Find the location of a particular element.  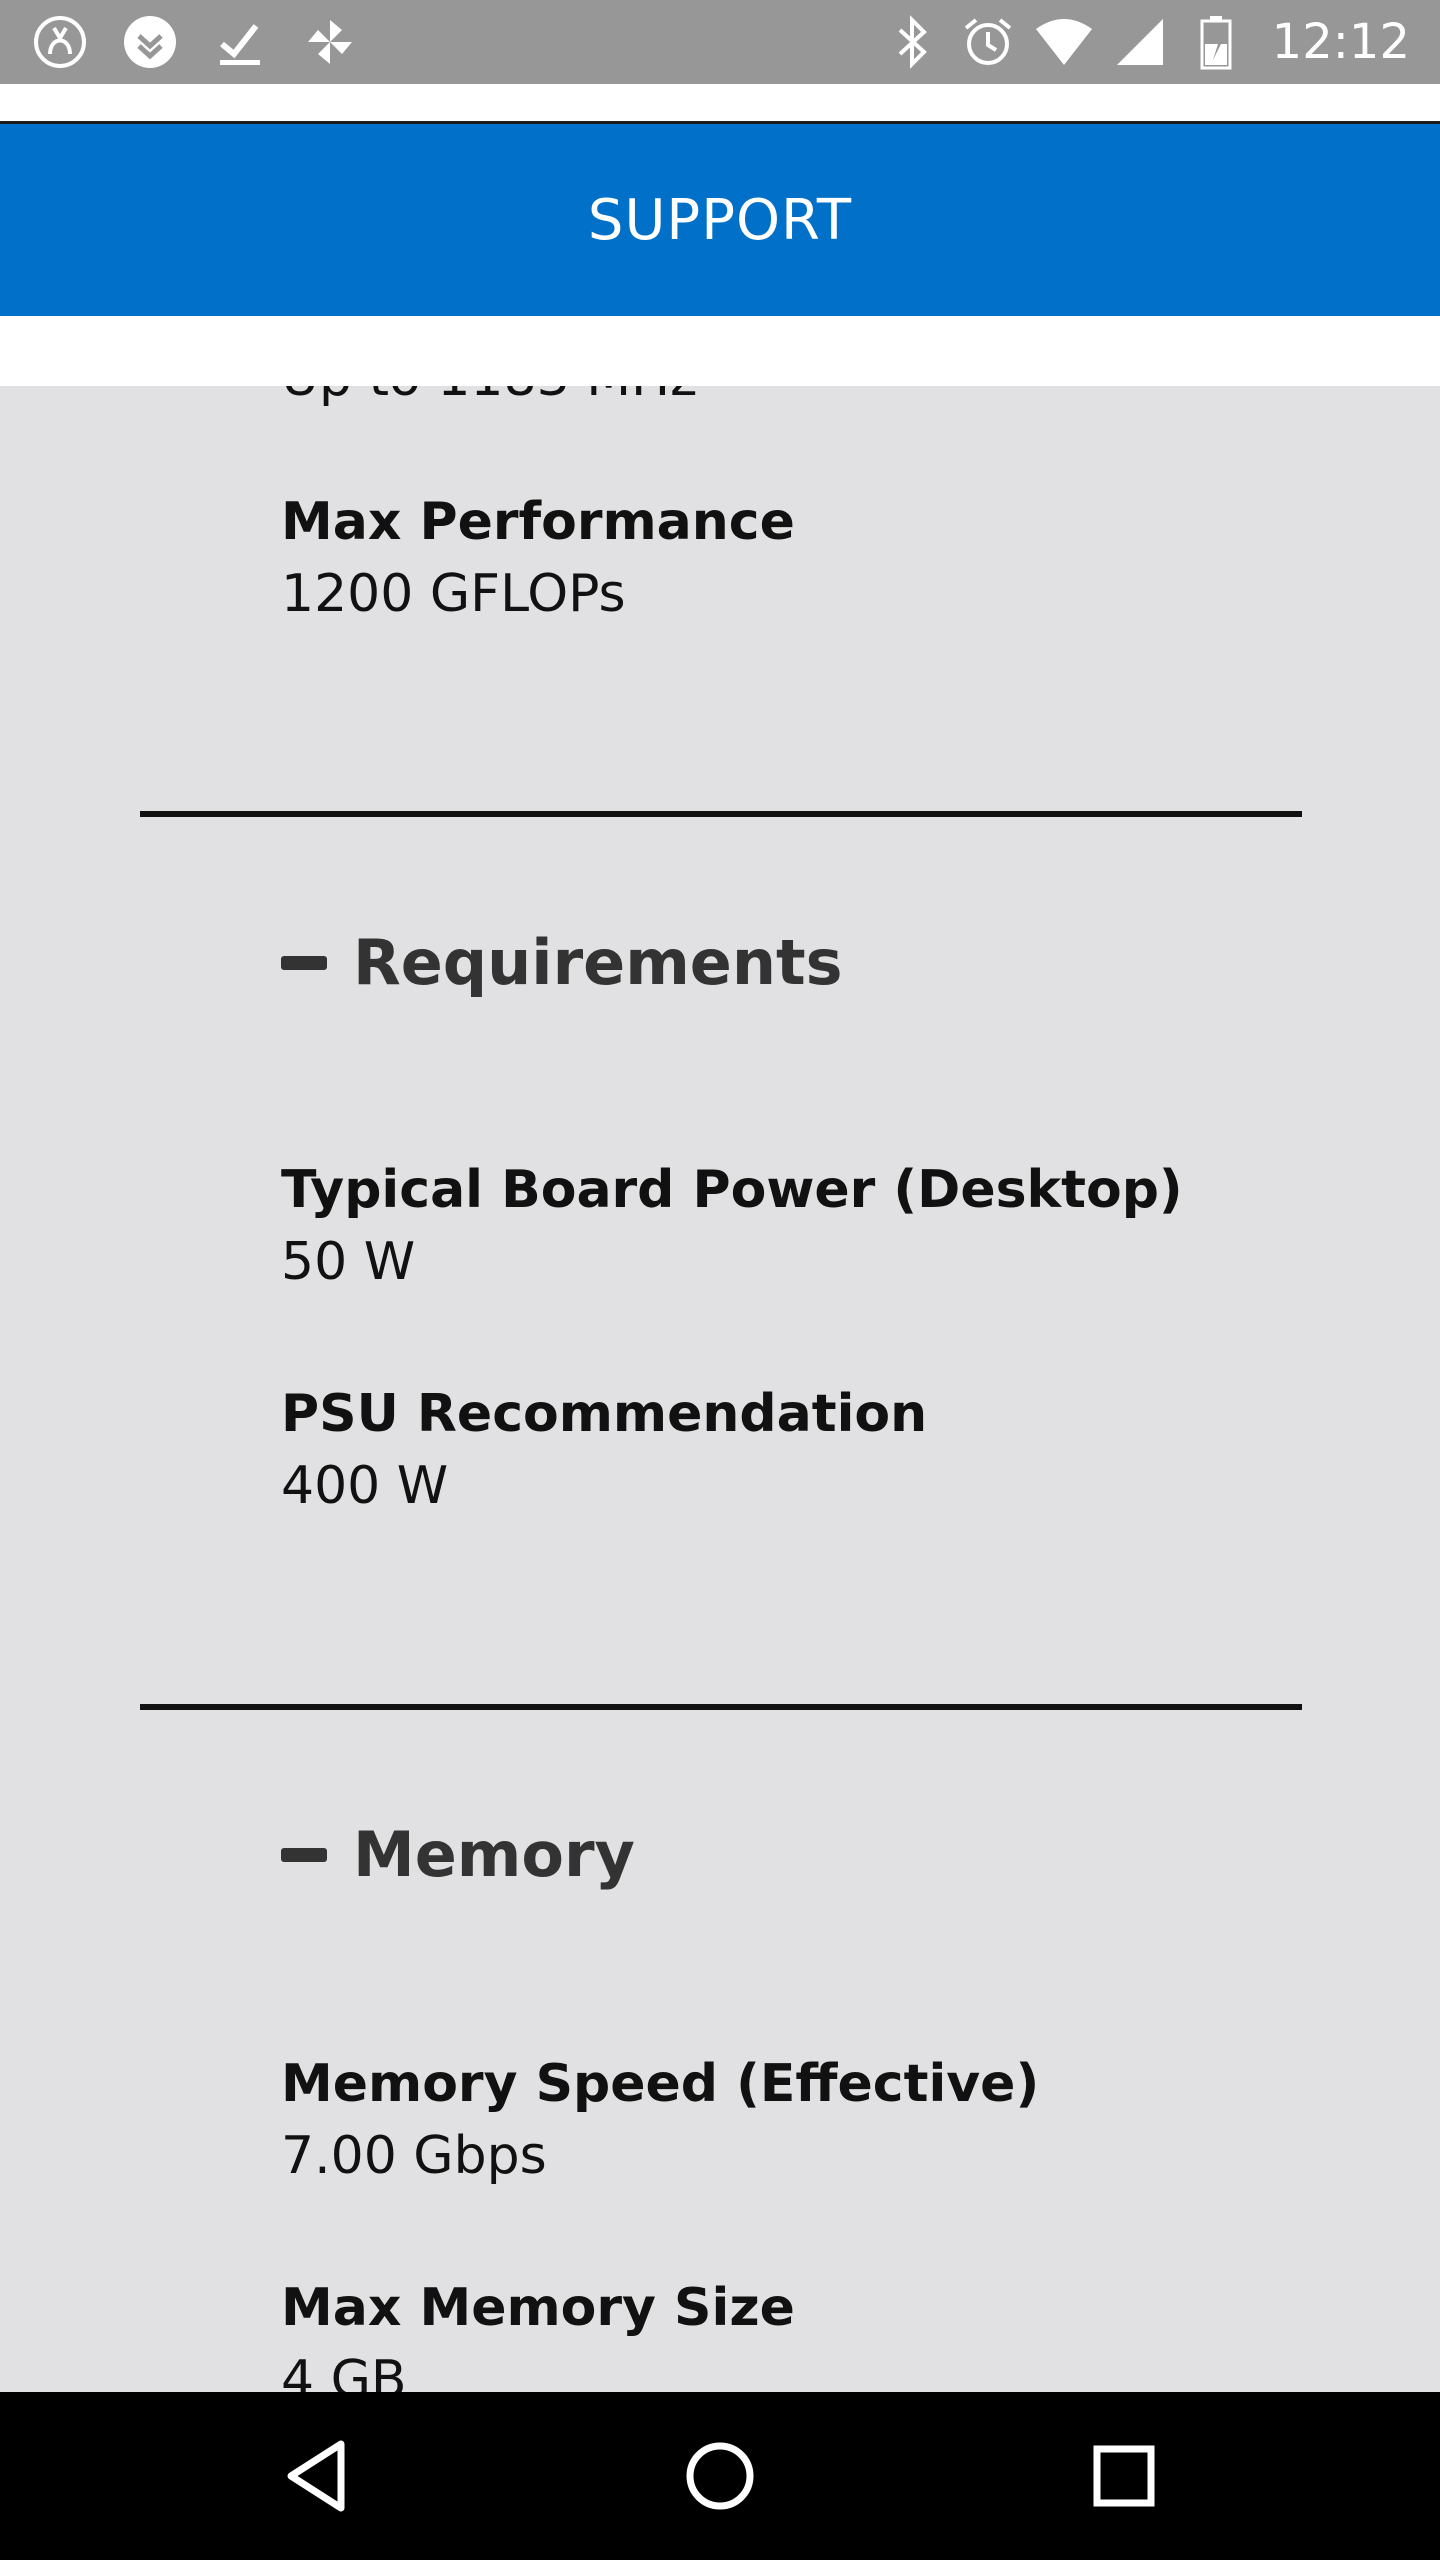

app-logo-icon is located at coordinates (60, 42).